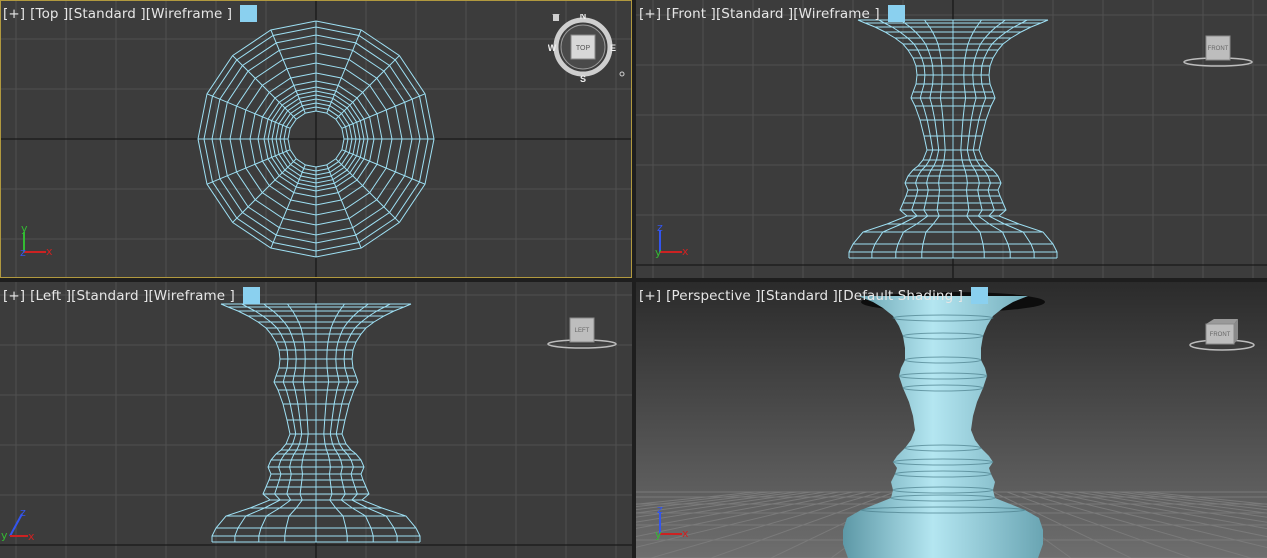 The width and height of the screenshot is (1267, 558). I want to click on viewport-label-front: [+] [Front ] [Standard ] [Wireframe ], so click(772, 13).